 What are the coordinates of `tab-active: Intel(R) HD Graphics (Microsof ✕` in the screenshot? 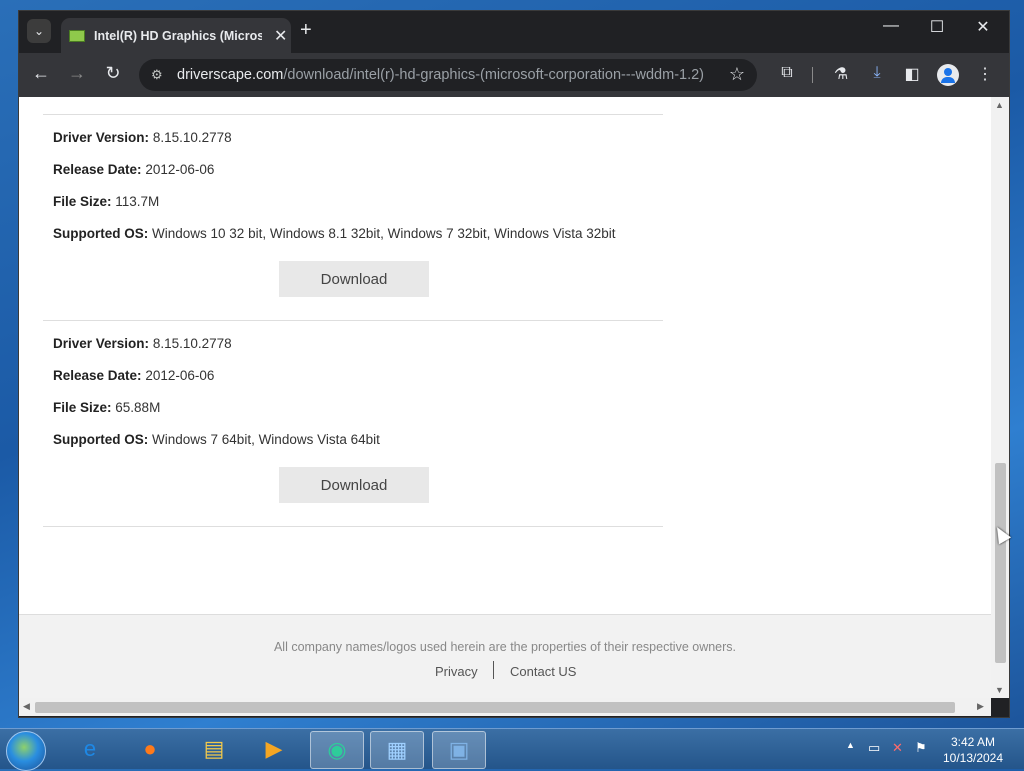 It's located at (176, 35).